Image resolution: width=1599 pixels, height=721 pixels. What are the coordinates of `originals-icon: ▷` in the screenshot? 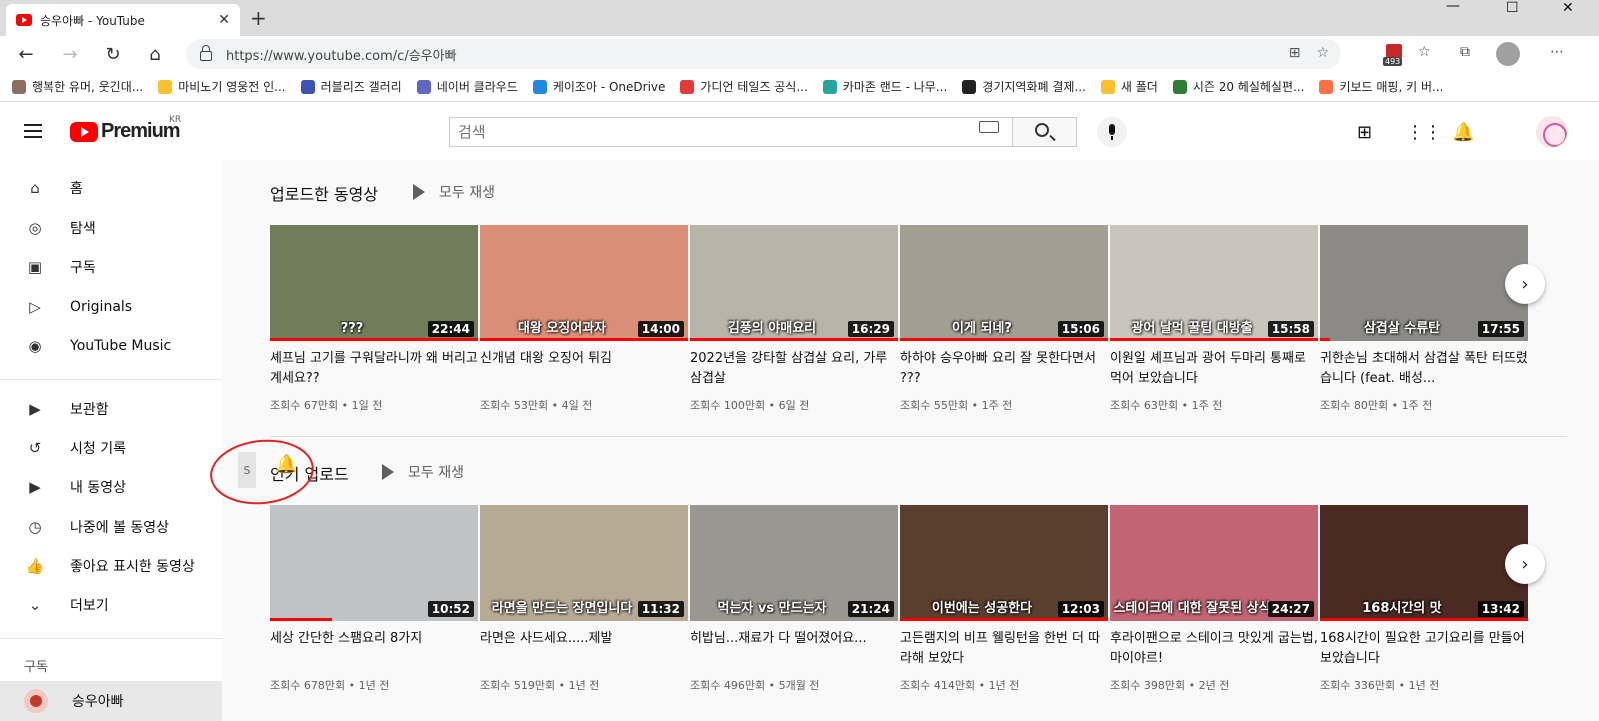 It's located at (35, 307).